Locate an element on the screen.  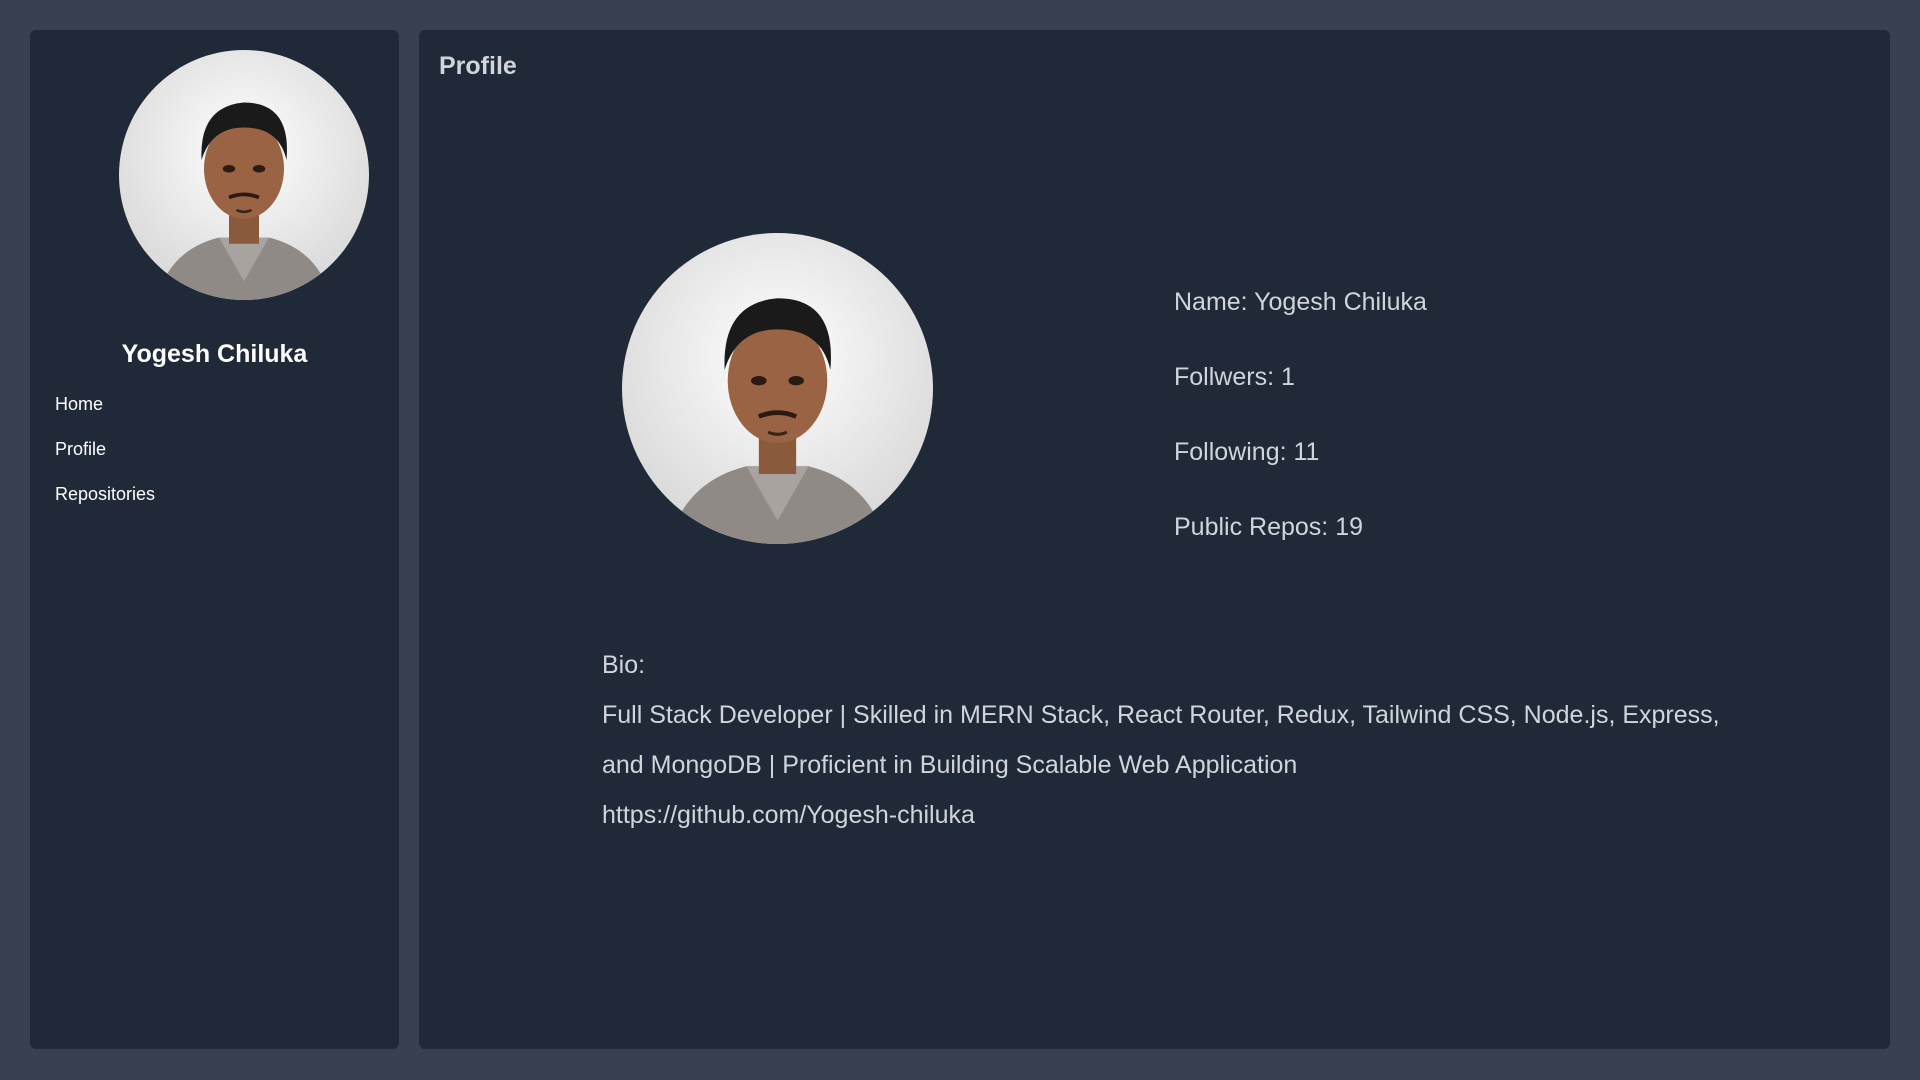
github-link: https://github.com/Yogesh-chiluka is located at coordinates (1177, 815).